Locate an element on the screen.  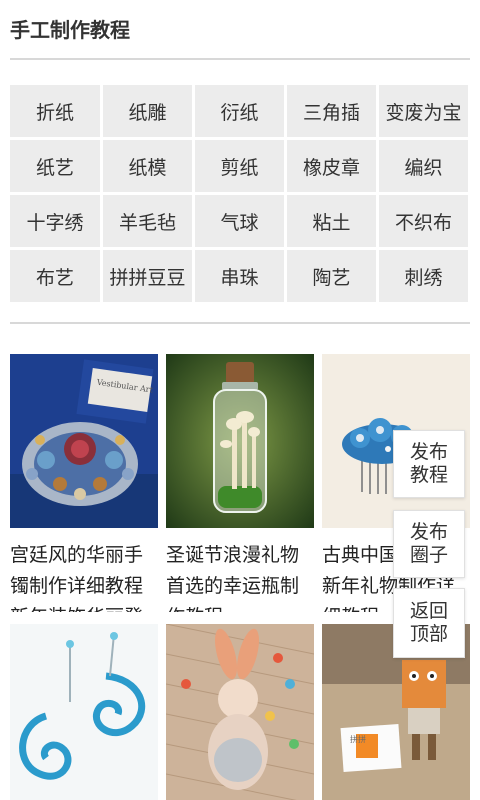
thumbnail-fabric-doll-image is located at coordinates (240, 712).